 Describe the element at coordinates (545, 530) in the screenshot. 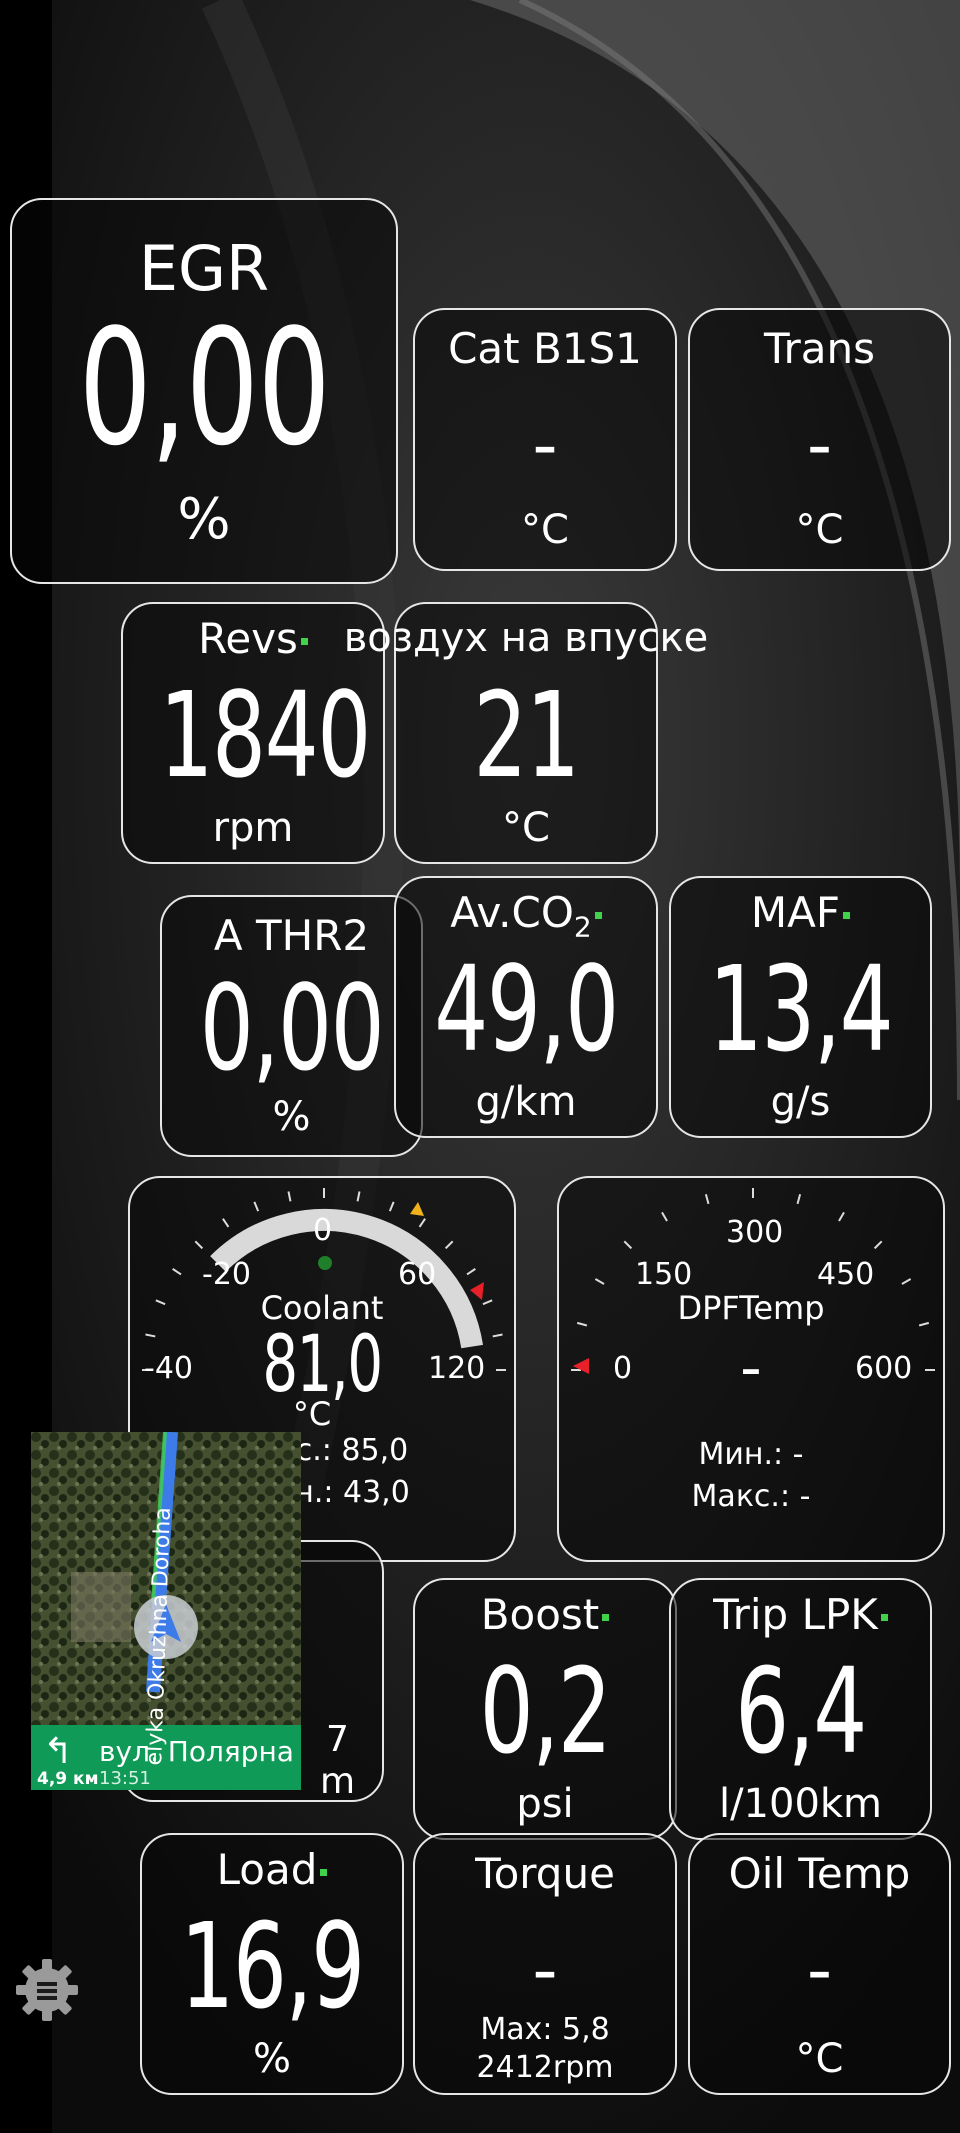

I see `cat-unit: °C` at that location.